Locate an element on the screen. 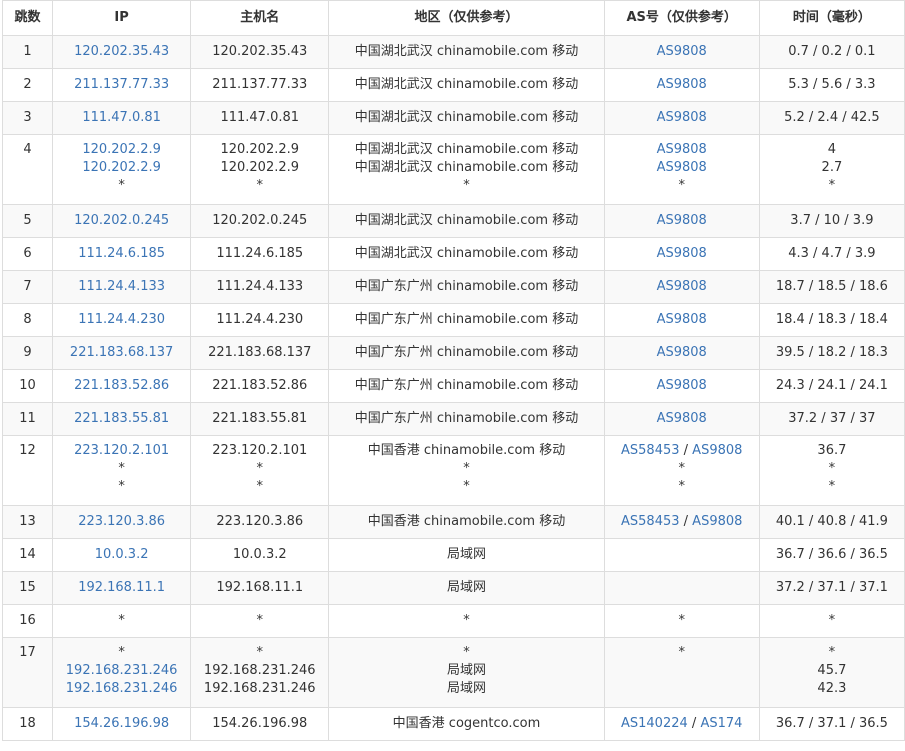  region-cell-text: * is located at coordinates (466, 652).